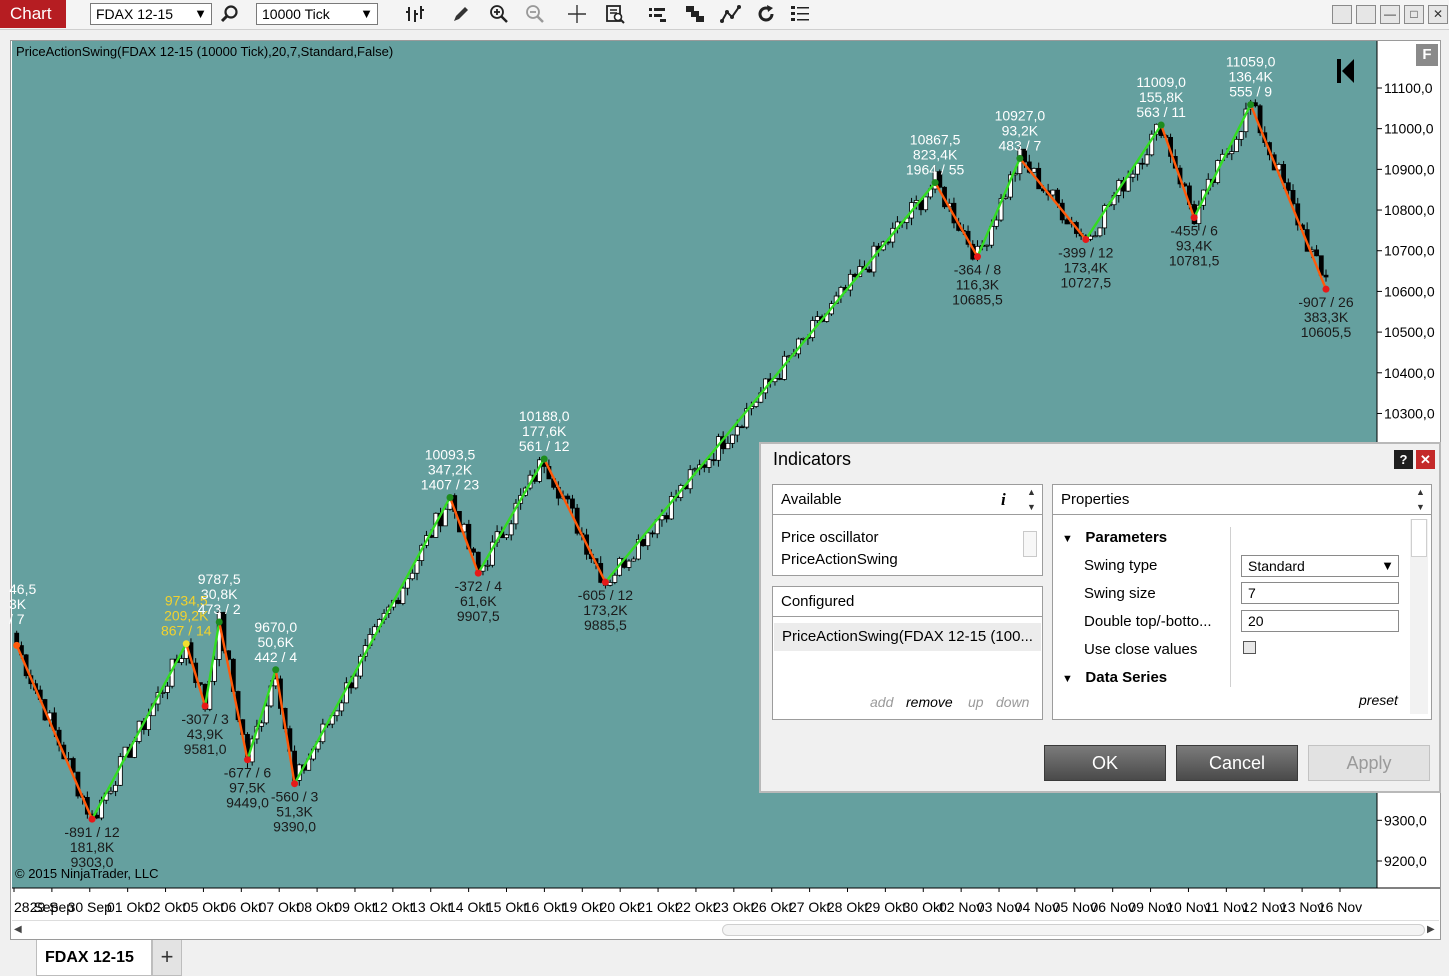 The width and height of the screenshot is (1449, 976). Describe the element at coordinates (935, 170) in the screenshot. I see `swing-label: 1964 / 55` at that location.